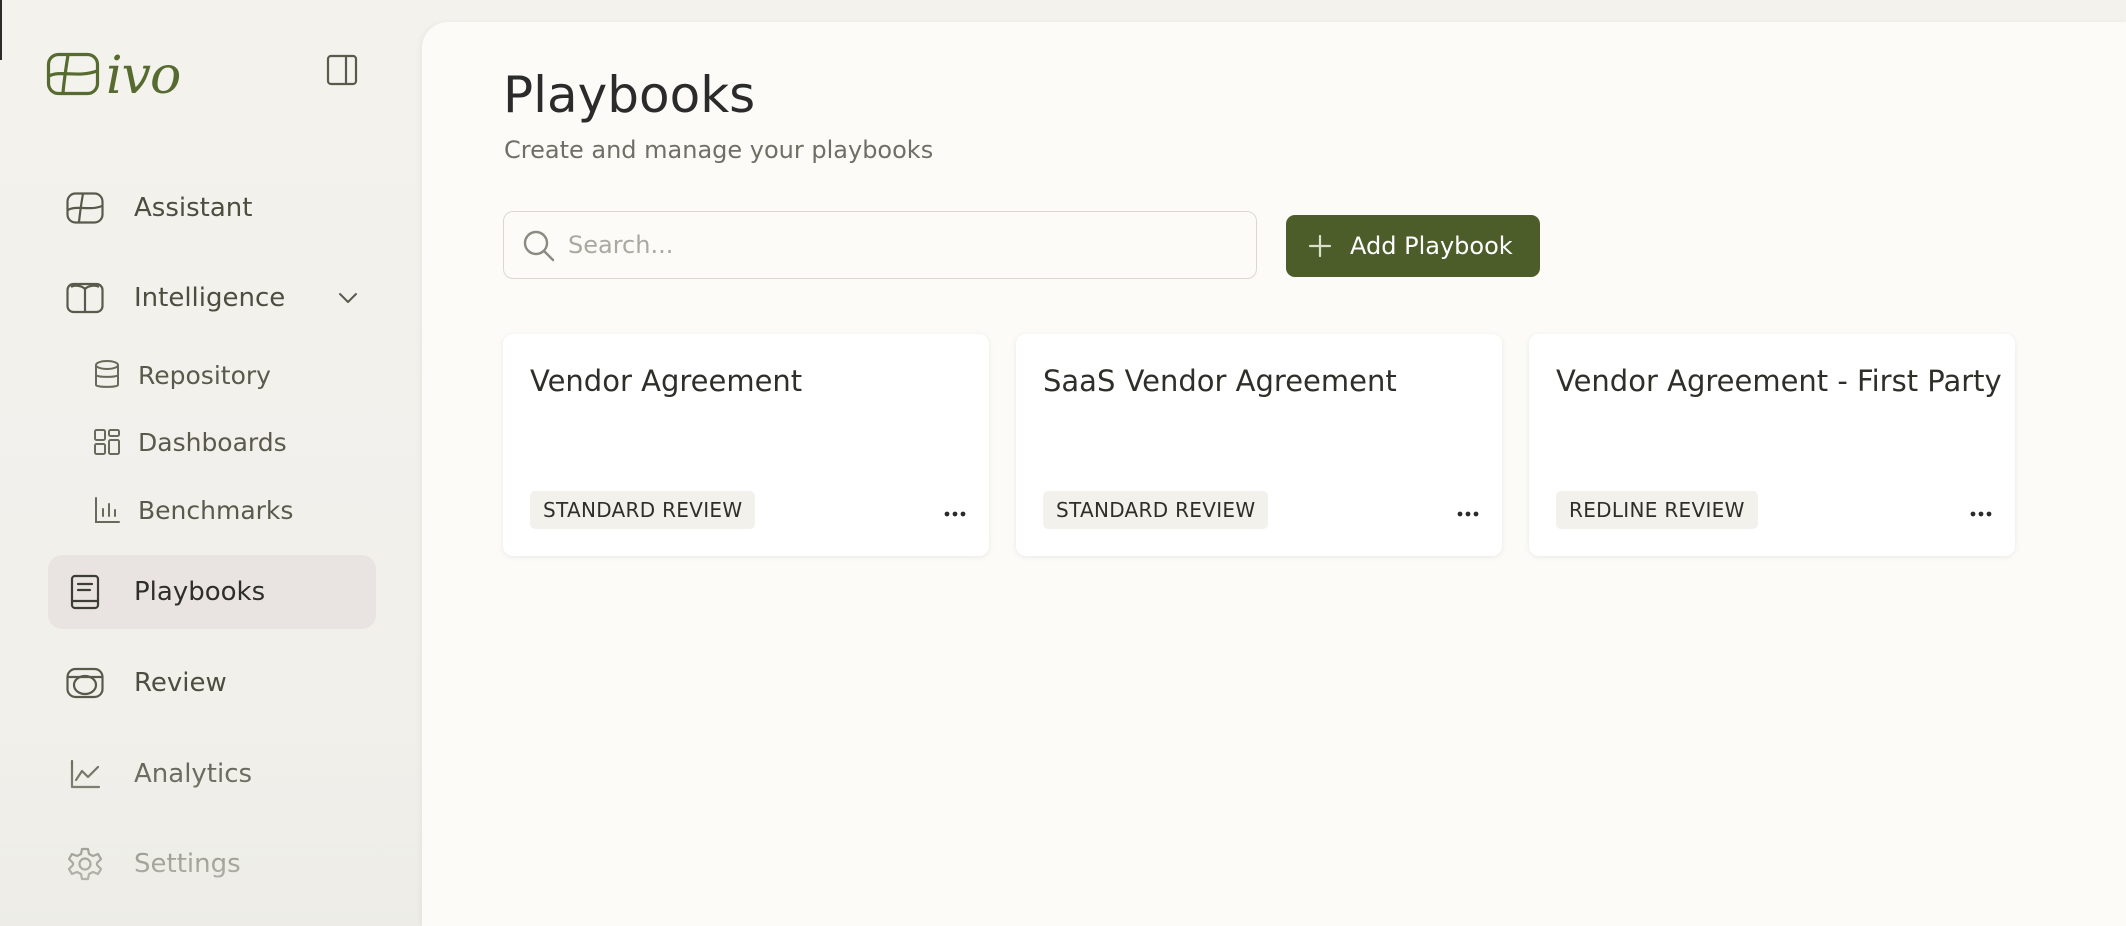  What do you see at coordinates (107, 442) in the screenshot?
I see `dashboard-grid-icon` at bounding box center [107, 442].